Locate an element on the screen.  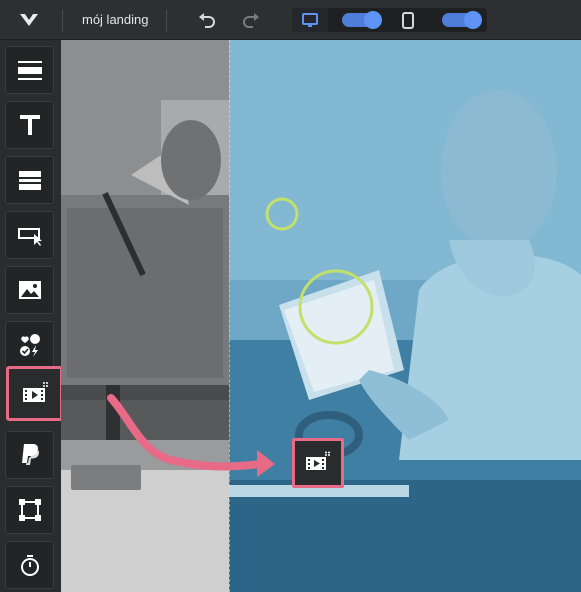
desktop-visibility-toggle is located at coordinates (362, 20).